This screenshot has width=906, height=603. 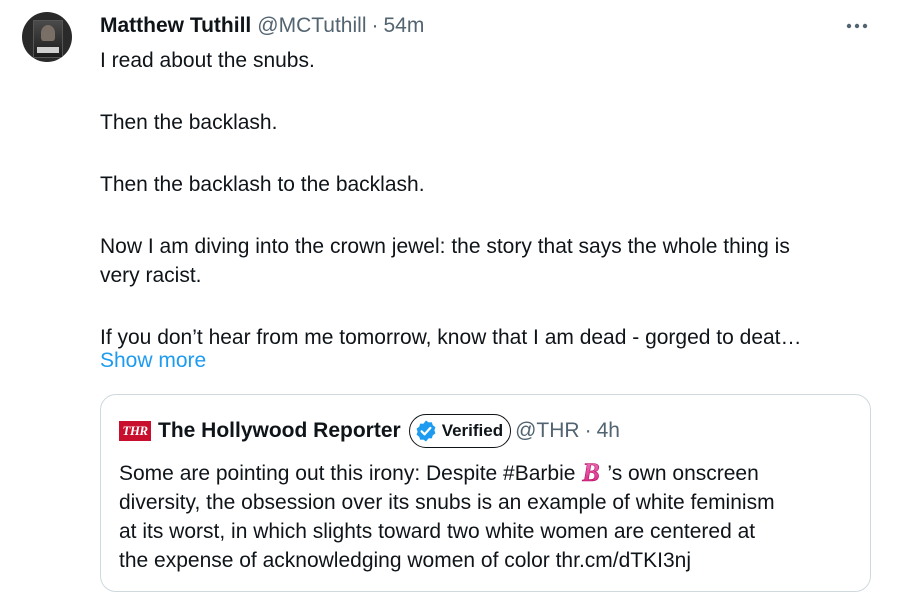 What do you see at coordinates (175, 26) in the screenshot?
I see `author-name: Matthew Tuthill` at bounding box center [175, 26].